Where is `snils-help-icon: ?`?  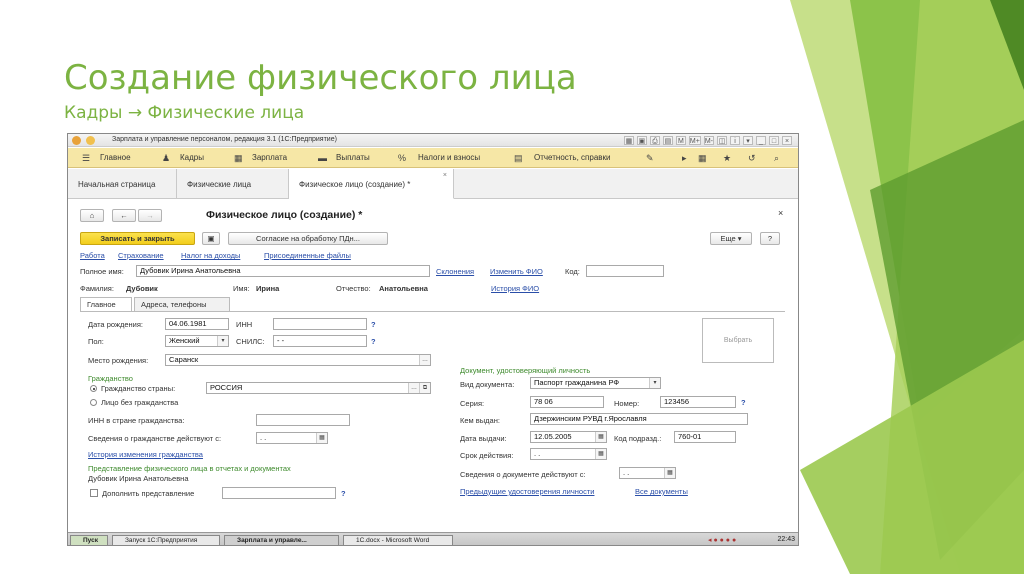
snils-help-icon: ? is located at coordinates (373, 341).